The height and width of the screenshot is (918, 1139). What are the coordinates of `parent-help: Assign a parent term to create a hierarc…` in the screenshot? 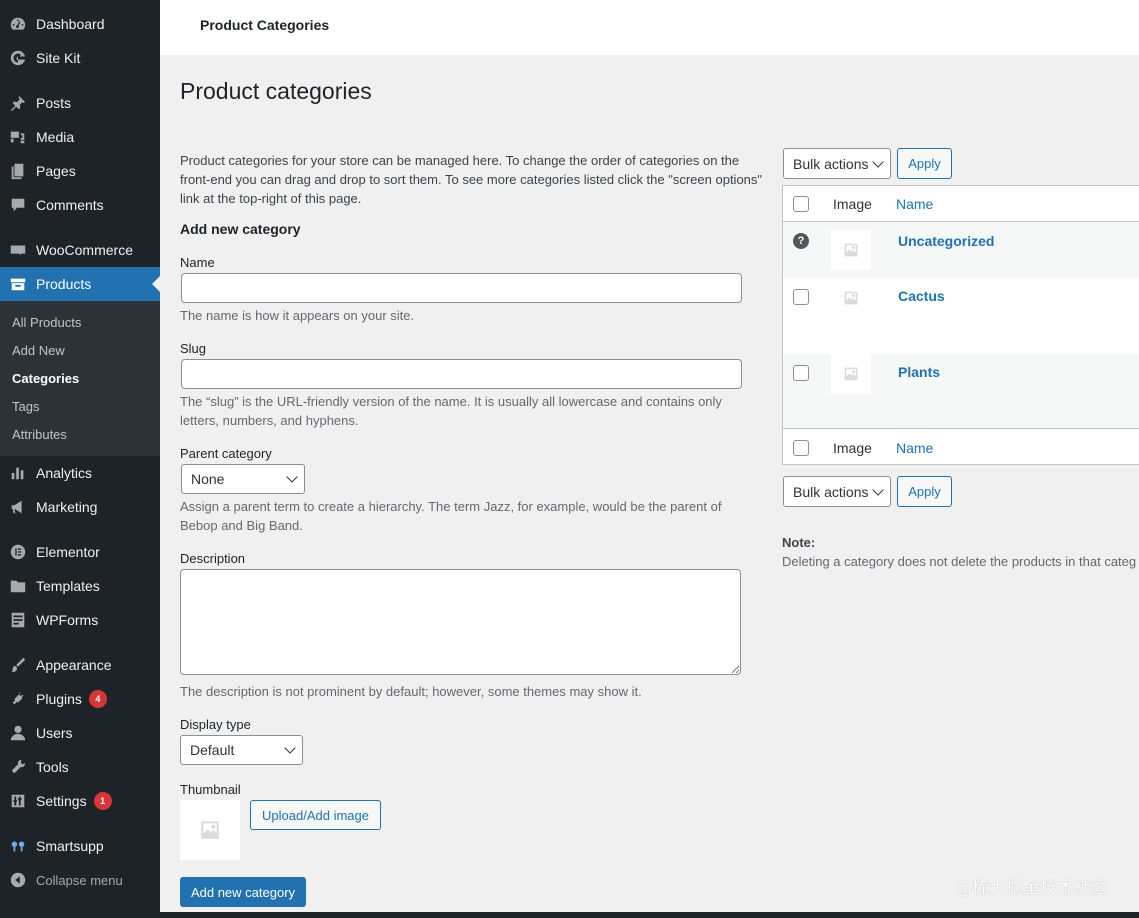 It's located at (451, 516).